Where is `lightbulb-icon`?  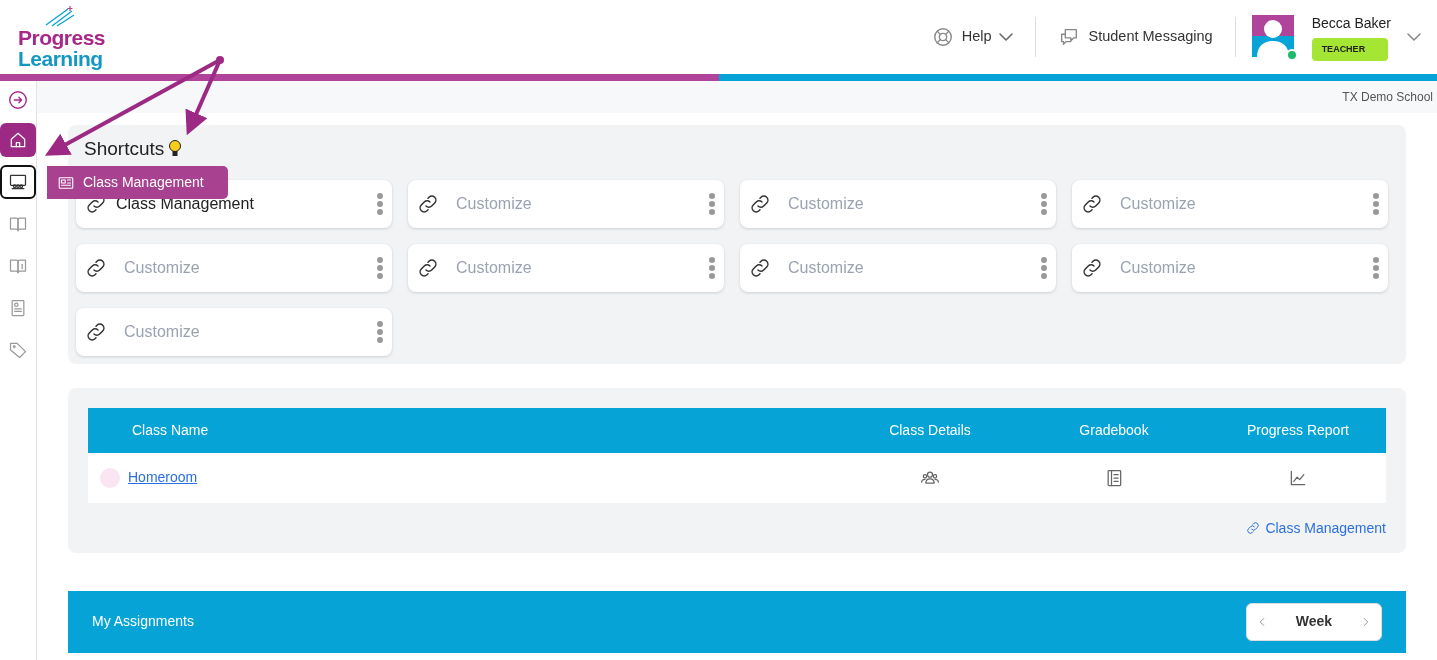
lightbulb-icon is located at coordinates (175, 149).